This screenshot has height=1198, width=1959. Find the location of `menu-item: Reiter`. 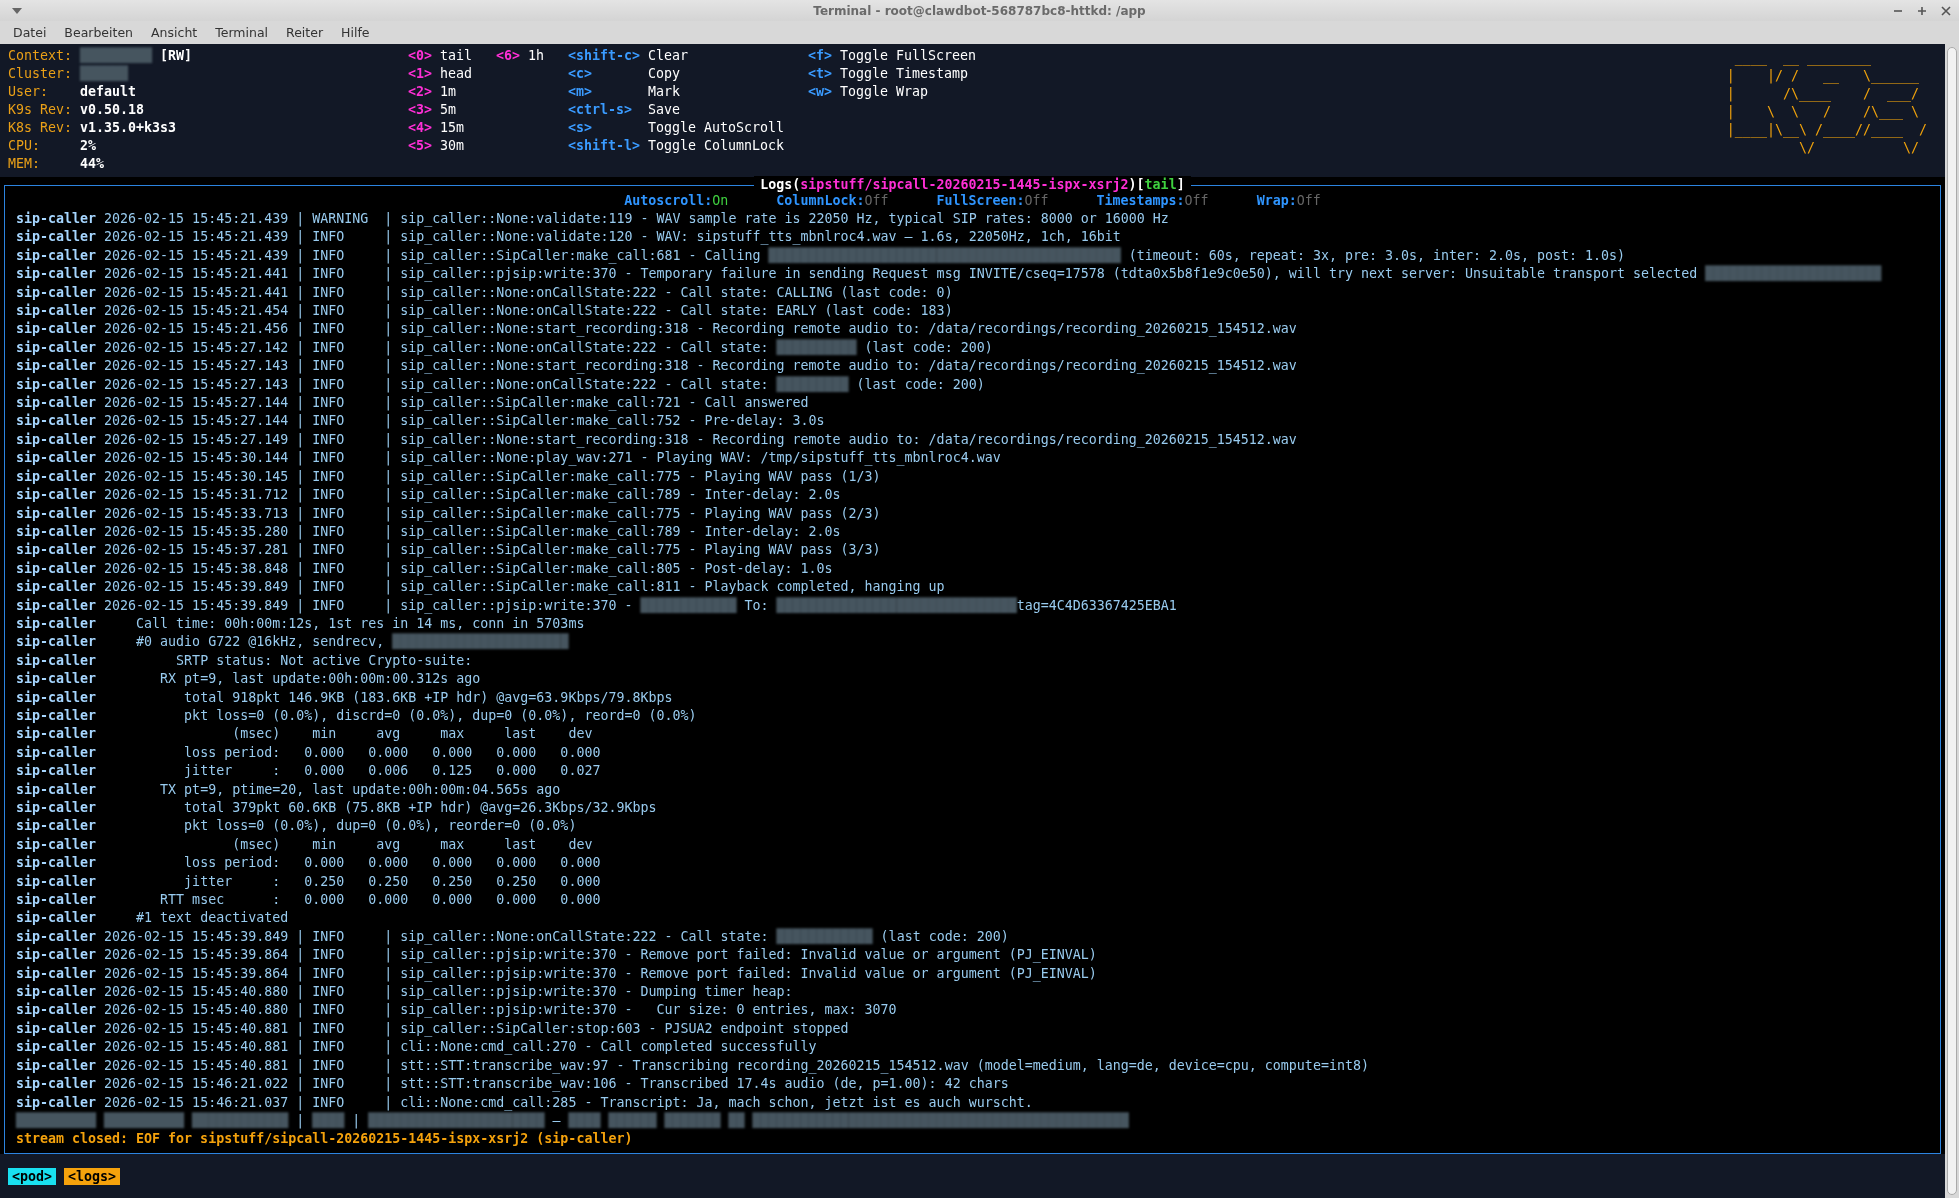

menu-item: Reiter is located at coordinates (305, 32).